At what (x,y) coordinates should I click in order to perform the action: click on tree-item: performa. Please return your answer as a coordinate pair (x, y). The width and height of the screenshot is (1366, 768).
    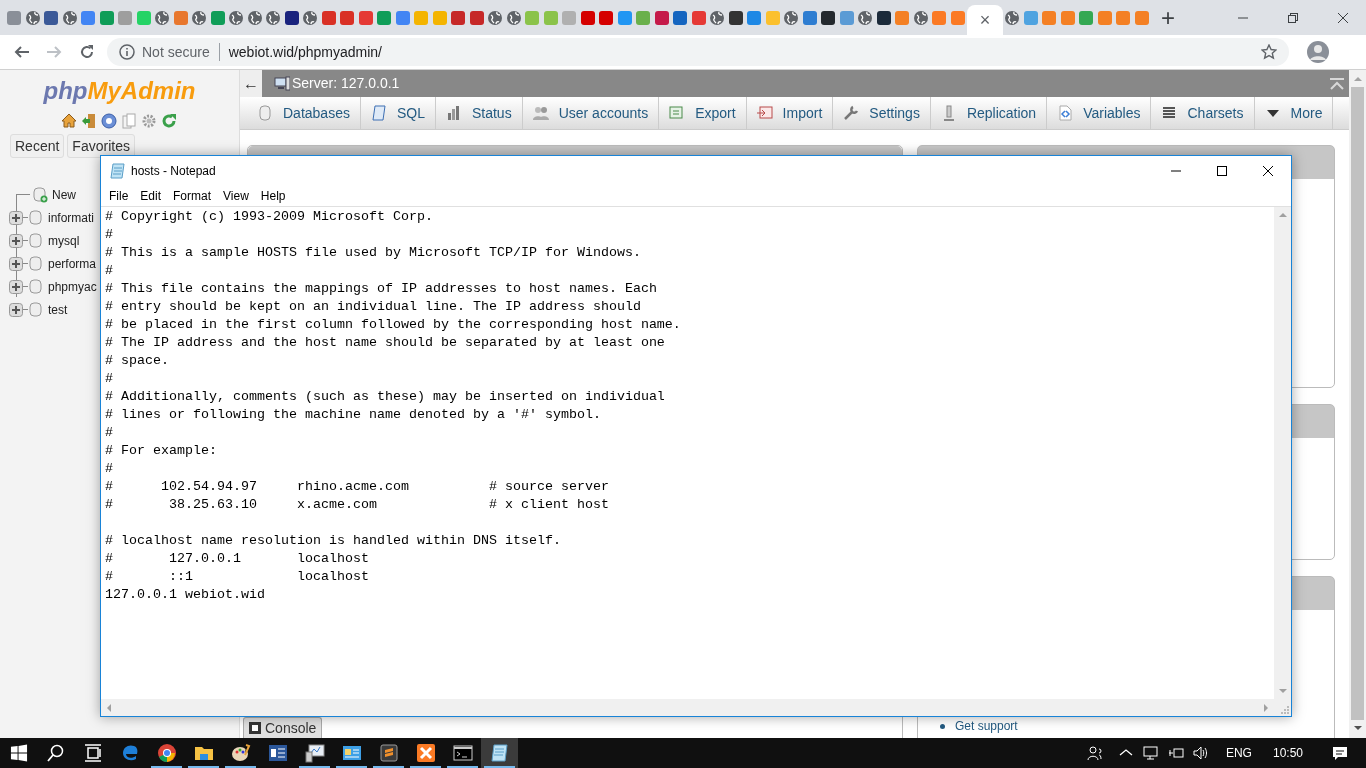
    Looking at the image, I should click on (72, 263).